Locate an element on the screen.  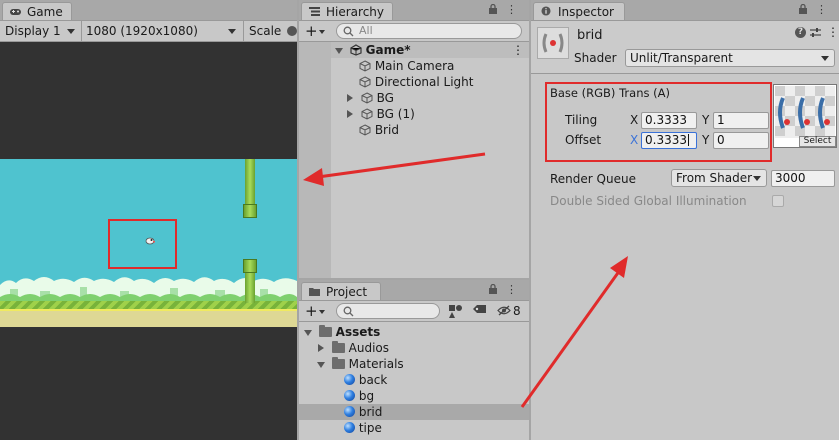
tab-project-label: Project is located at coordinates (347, 292).